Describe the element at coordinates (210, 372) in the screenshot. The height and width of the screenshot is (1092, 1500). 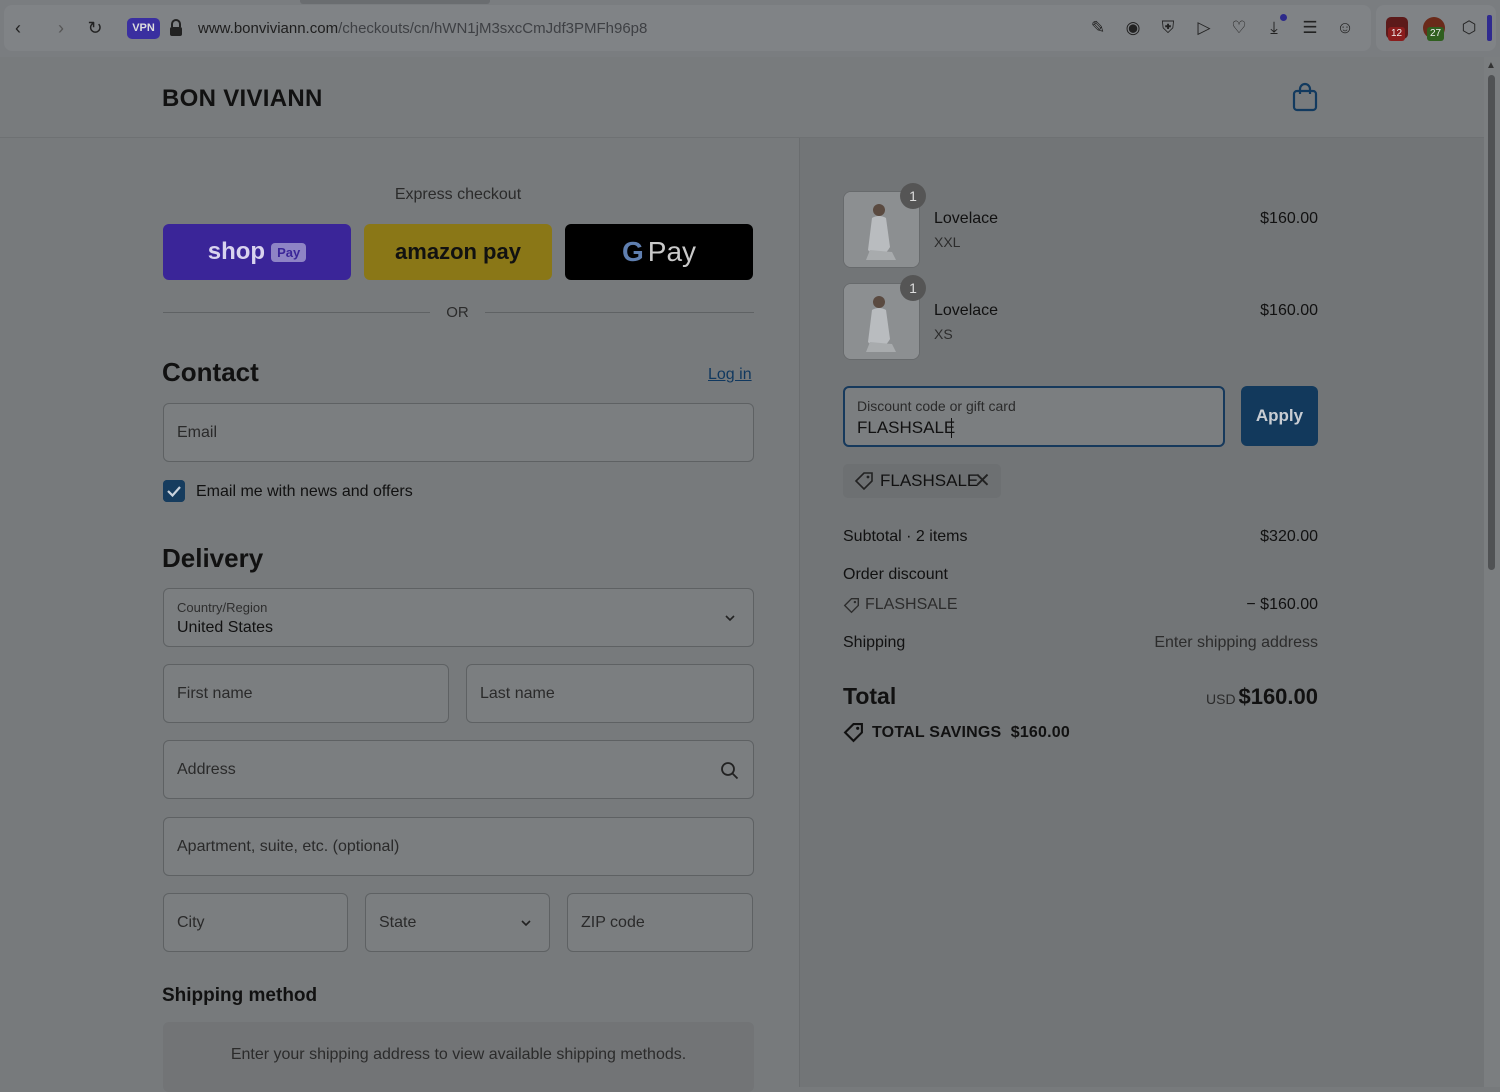
I see `contact-heading: Contact` at that location.